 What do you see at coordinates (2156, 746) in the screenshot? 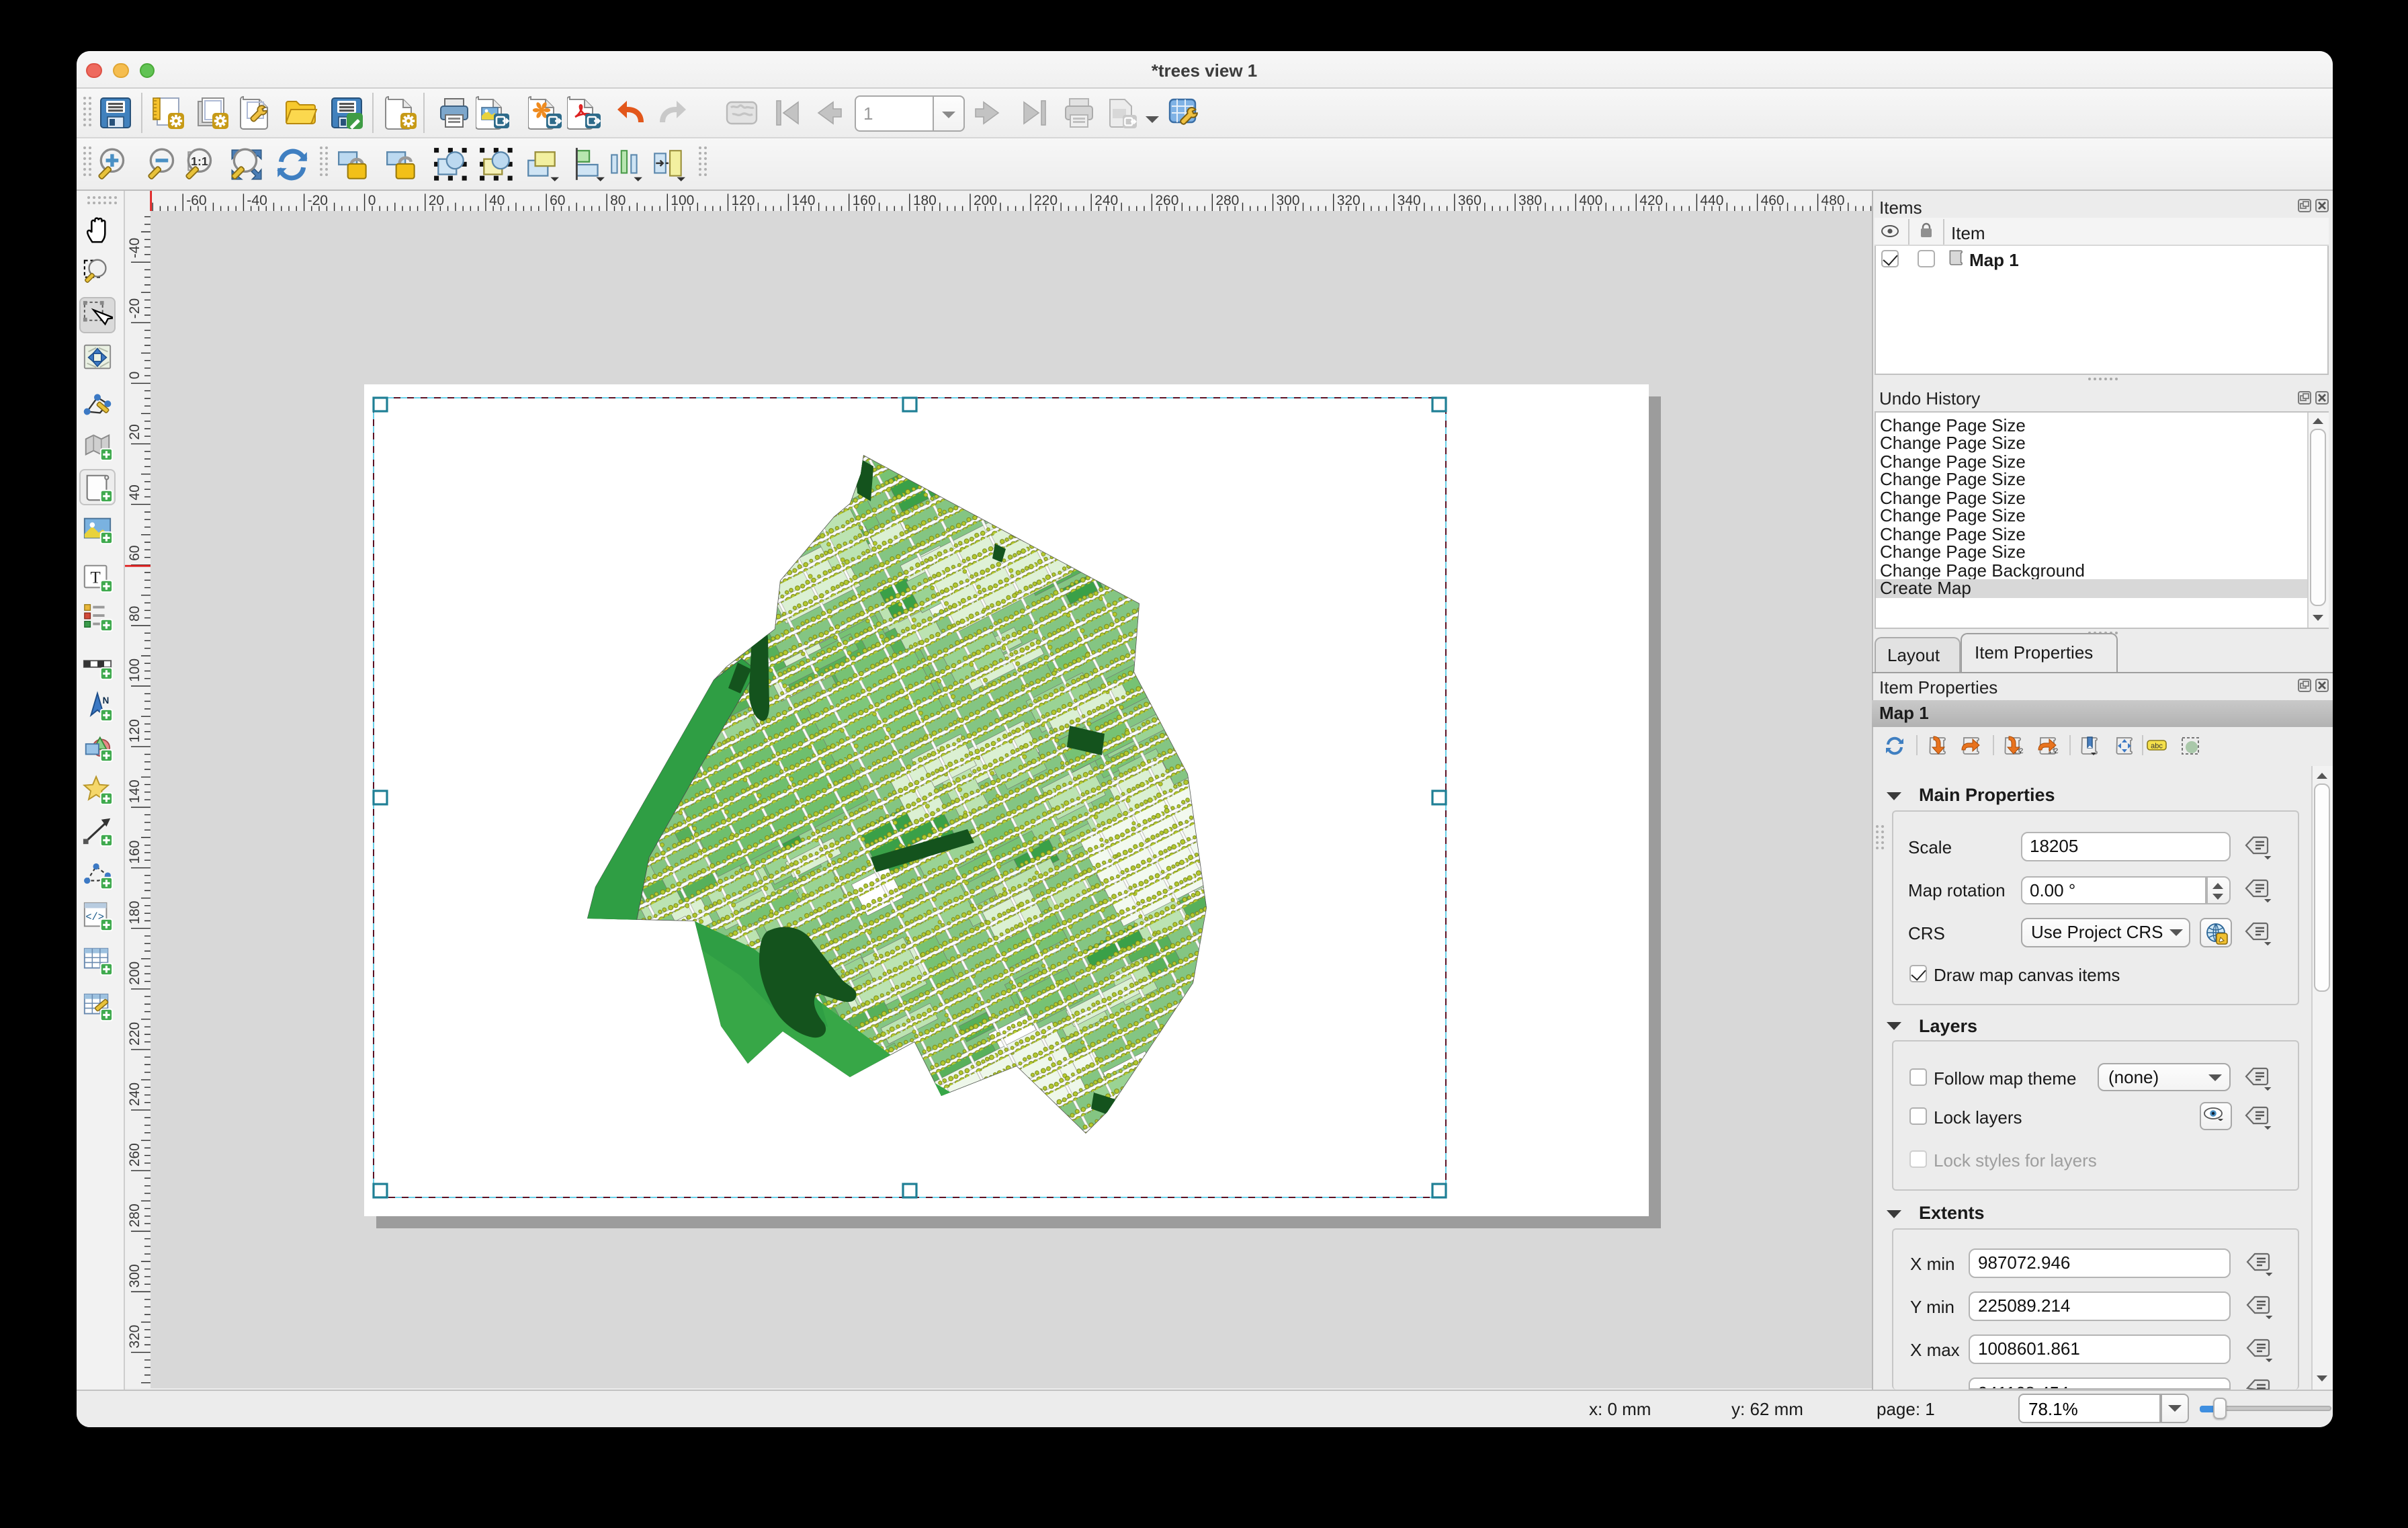
I see `svg-text: abc` at bounding box center [2156, 746].